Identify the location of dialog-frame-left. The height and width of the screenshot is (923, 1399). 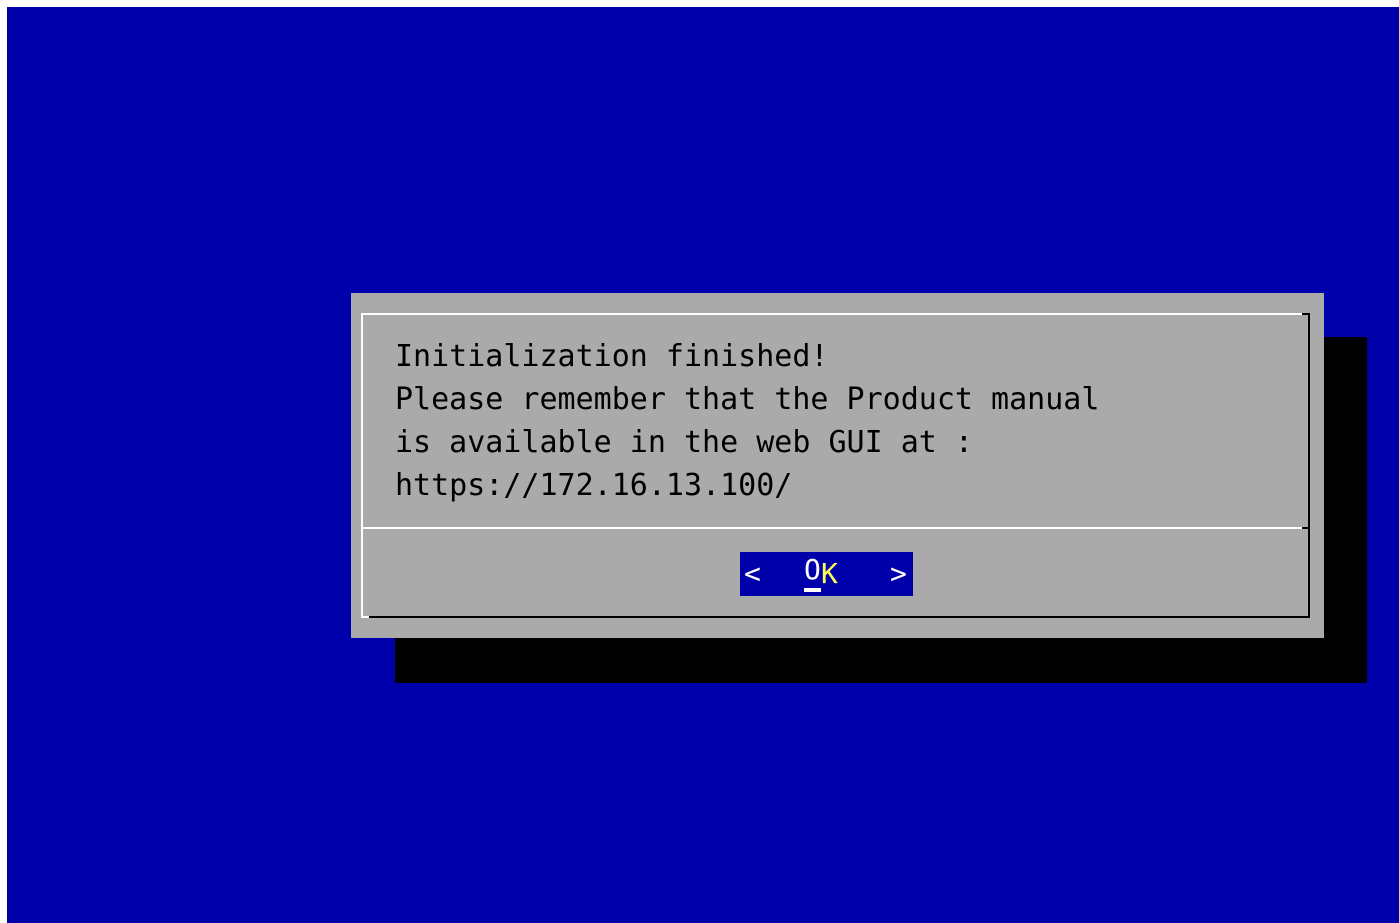
(362, 465).